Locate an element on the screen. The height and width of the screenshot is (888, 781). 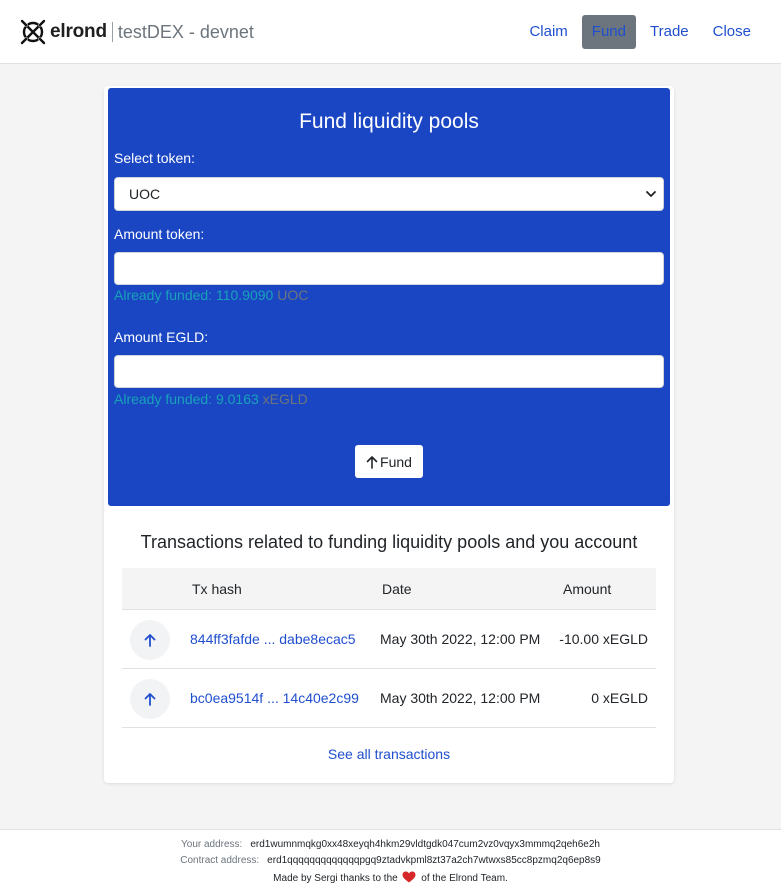
brand: elrond testDEX - devnet is located at coordinates (137, 32).